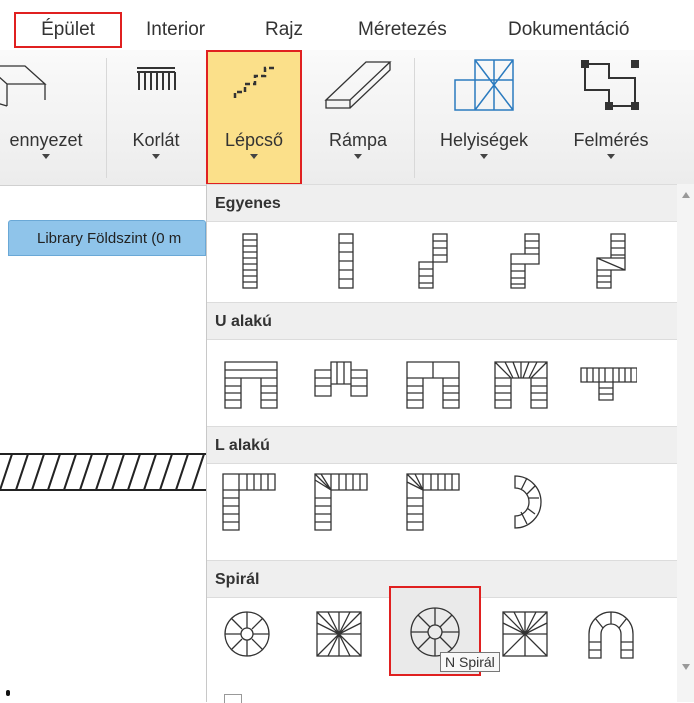 The height and width of the screenshot is (703, 694). Describe the element at coordinates (46, 117) in the screenshot. I see `ceiling-button: ennyezet` at that location.